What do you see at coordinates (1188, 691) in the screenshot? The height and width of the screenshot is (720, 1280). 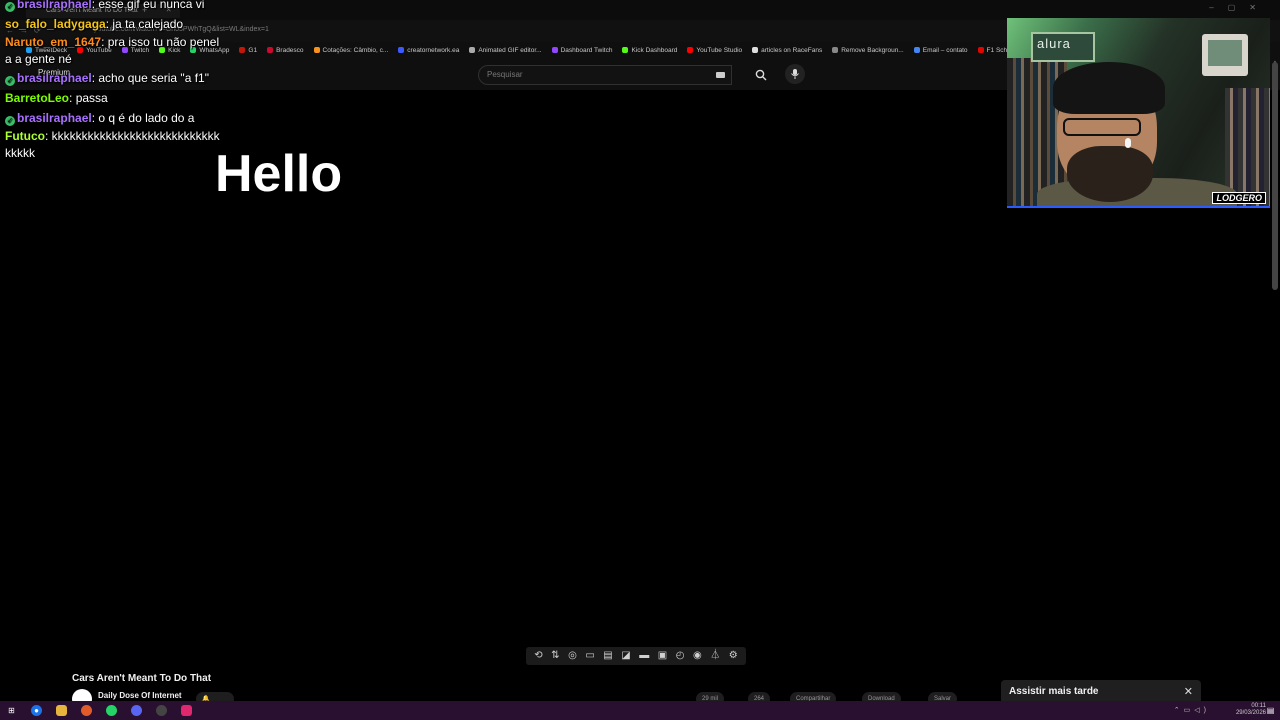 I see `close-icon: ✕` at bounding box center [1188, 691].